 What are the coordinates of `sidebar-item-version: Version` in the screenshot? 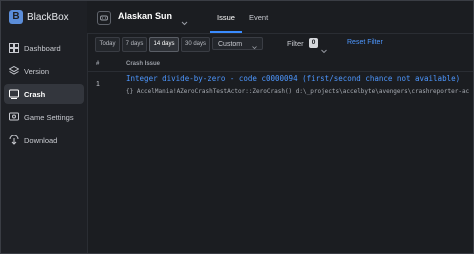 It's located at (44, 71).